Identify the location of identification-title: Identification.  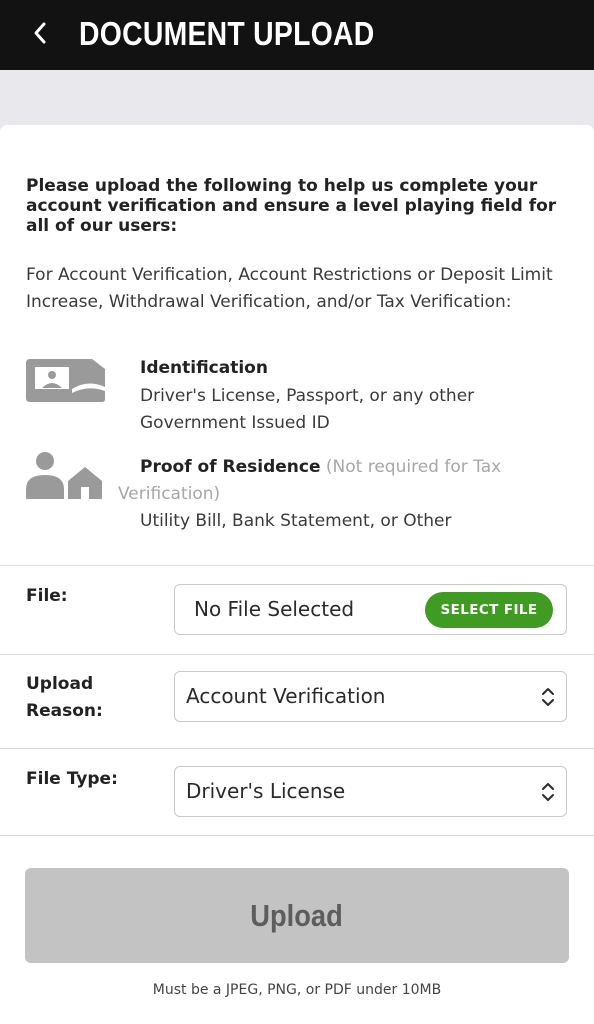
(204, 368).